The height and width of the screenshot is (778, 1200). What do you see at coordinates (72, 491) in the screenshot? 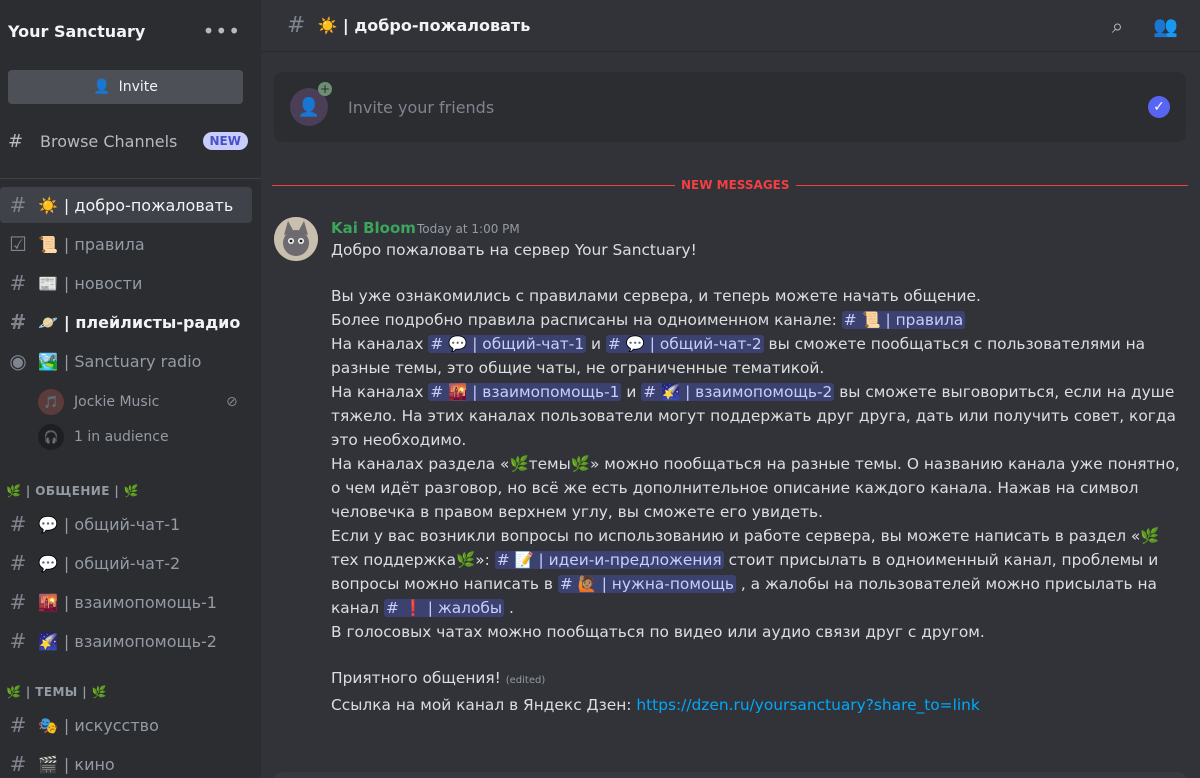
I see `category-communication: 🌿 | ОБЩЕНИЕ | 🌿` at bounding box center [72, 491].